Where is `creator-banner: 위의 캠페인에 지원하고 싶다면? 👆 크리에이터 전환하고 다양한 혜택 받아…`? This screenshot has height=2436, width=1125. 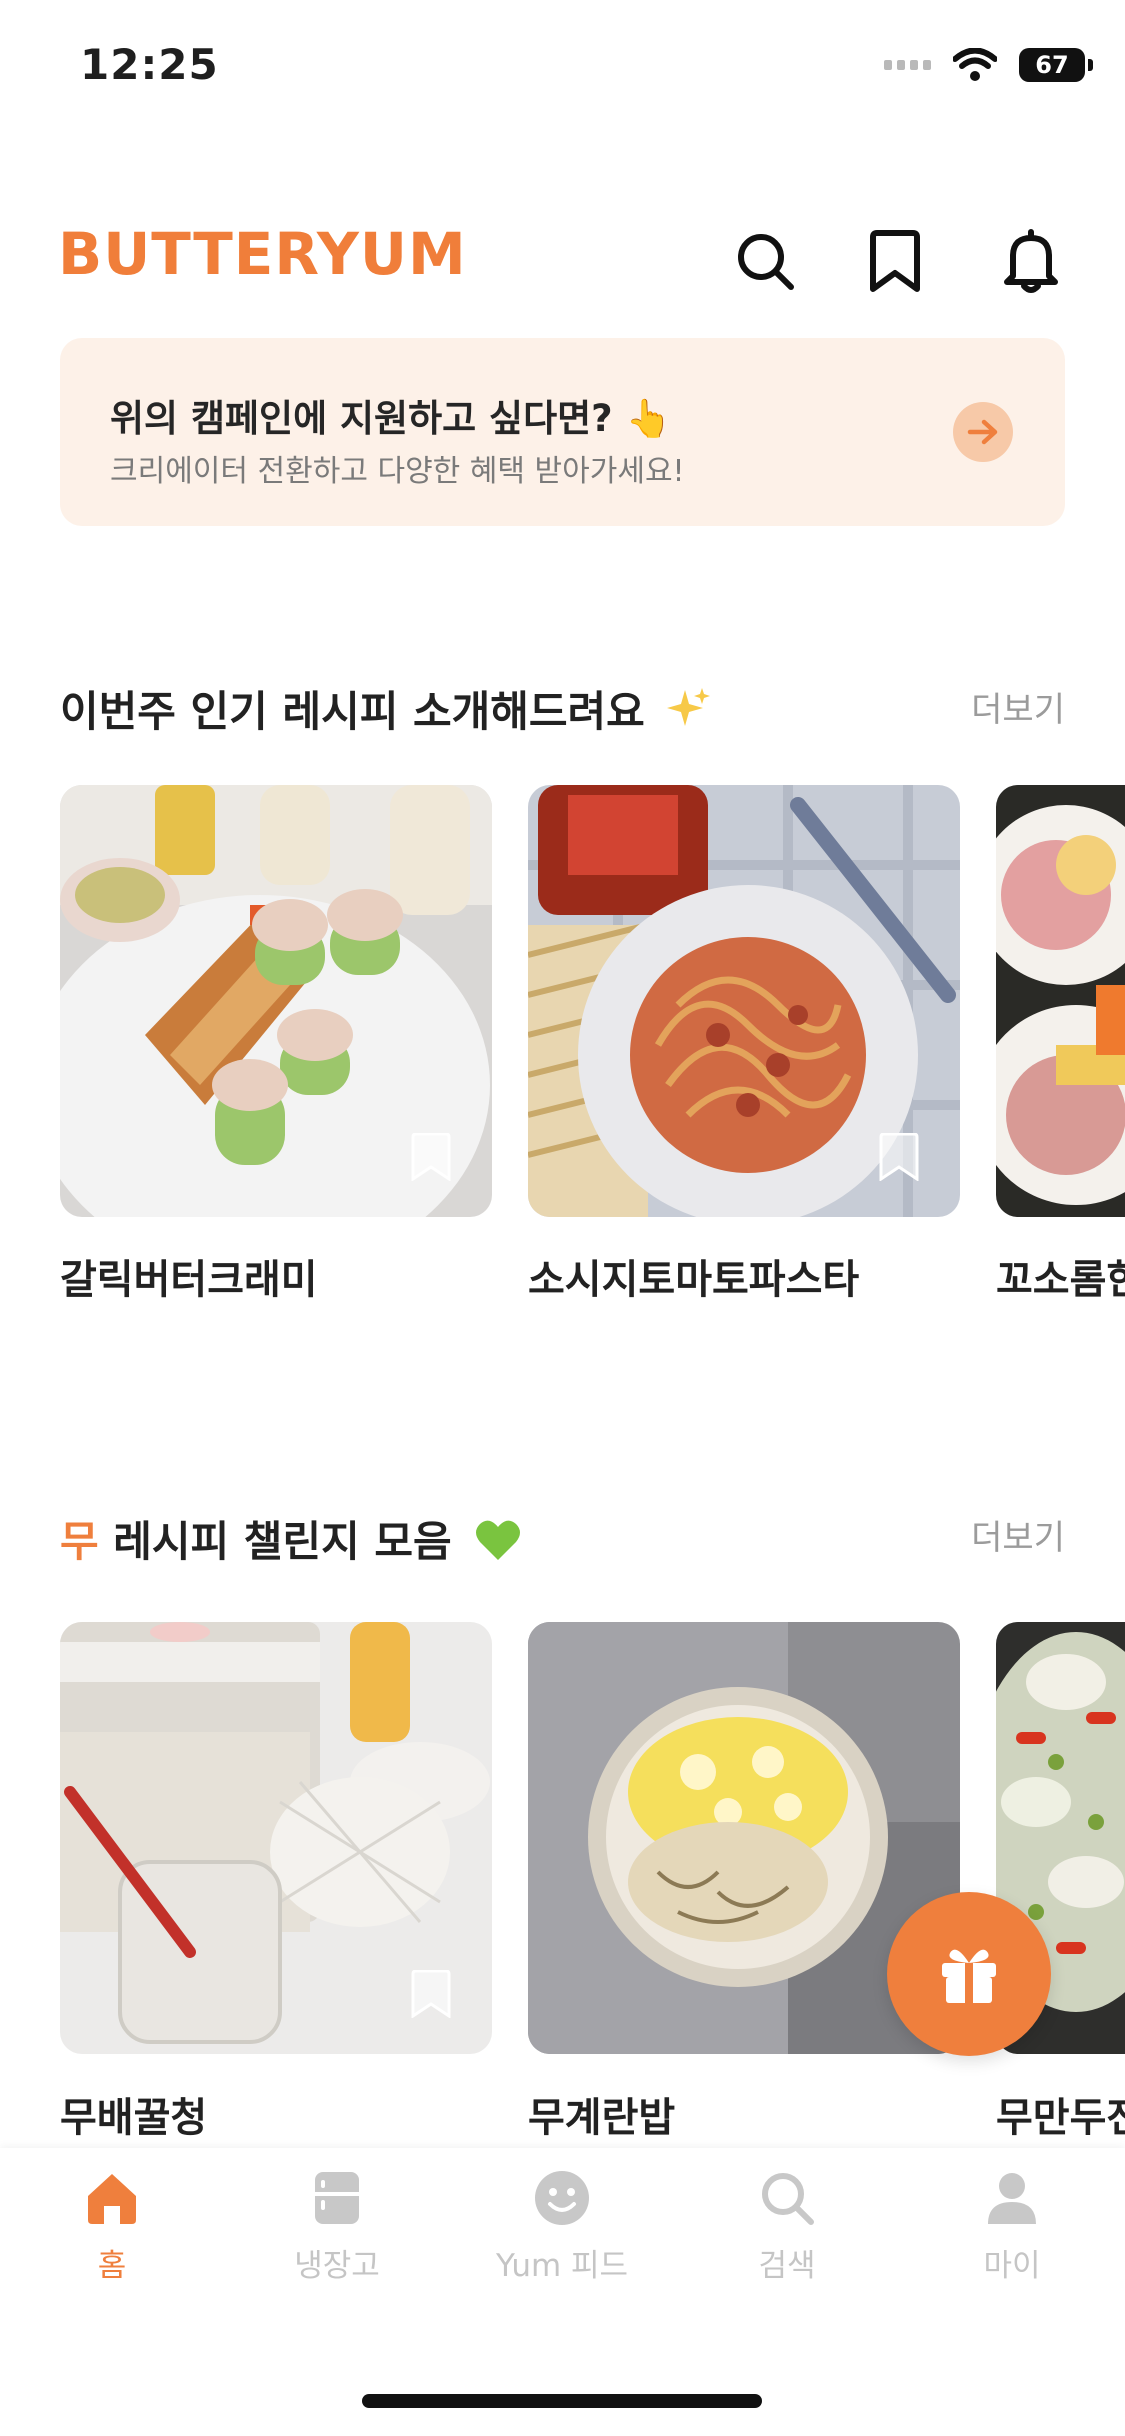 creator-banner: 위의 캠페인에 지원하고 싶다면? 👆 크리에이터 전환하고 다양한 혜택 받아… is located at coordinates (562, 432).